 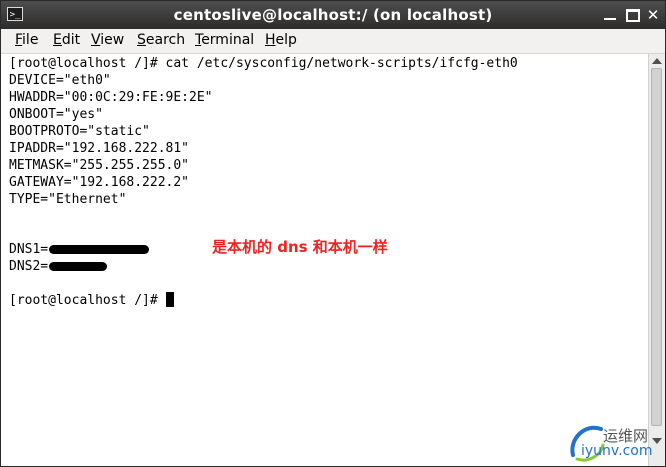 What do you see at coordinates (29, 266) in the screenshot?
I see `dns2-label: DNS2=` at bounding box center [29, 266].